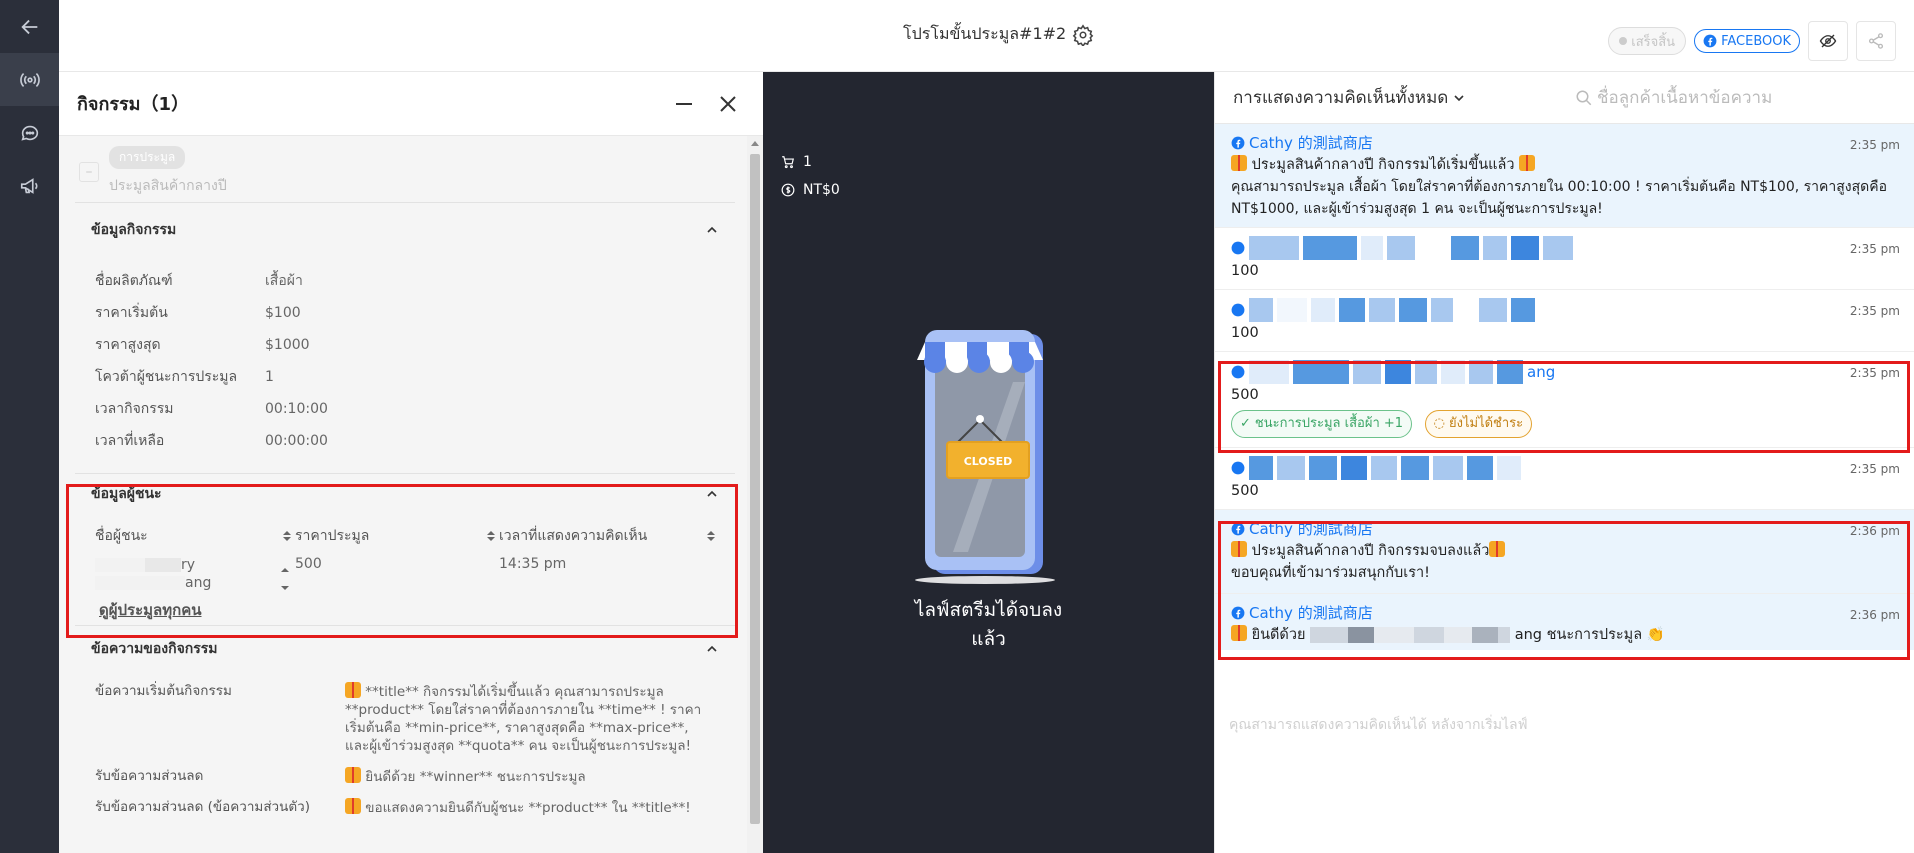  I want to click on info-row: ชื่อผลิตภัณฑ์ เสื้อผ้า, so click(199, 281).